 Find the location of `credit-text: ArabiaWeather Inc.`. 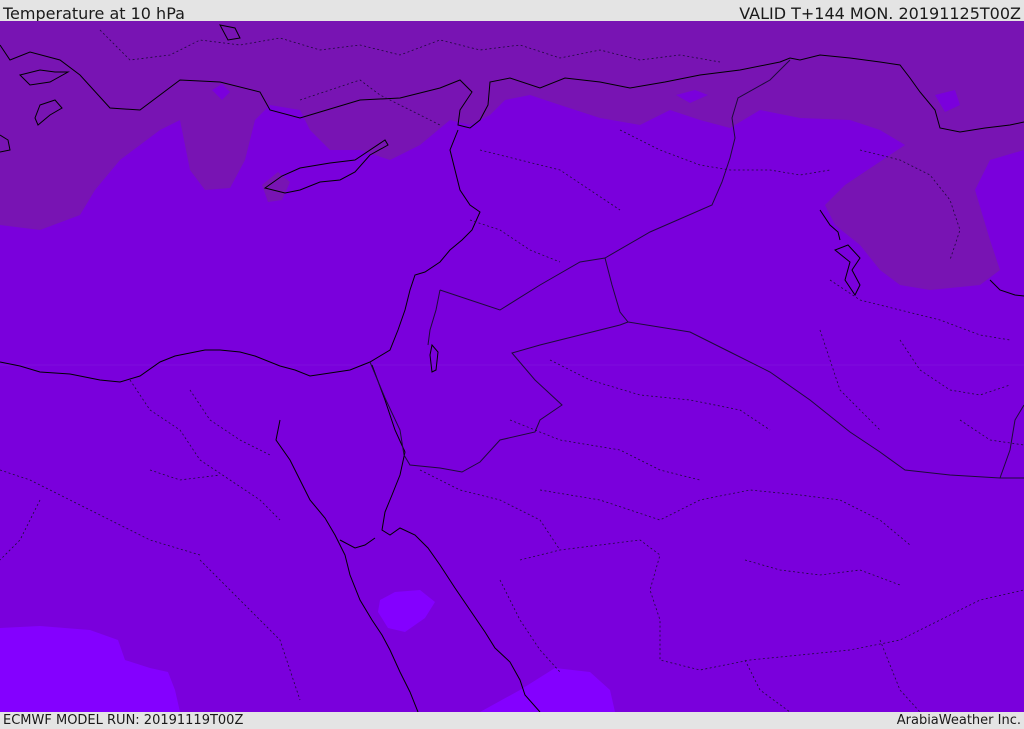

credit-text: ArabiaWeather Inc. is located at coordinates (958, 720).